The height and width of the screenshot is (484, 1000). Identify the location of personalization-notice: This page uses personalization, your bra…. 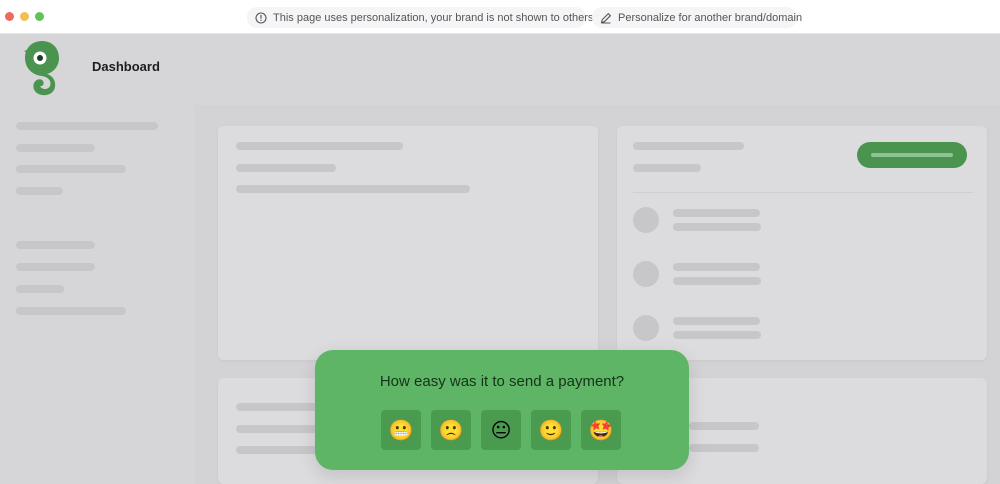
(427, 17).